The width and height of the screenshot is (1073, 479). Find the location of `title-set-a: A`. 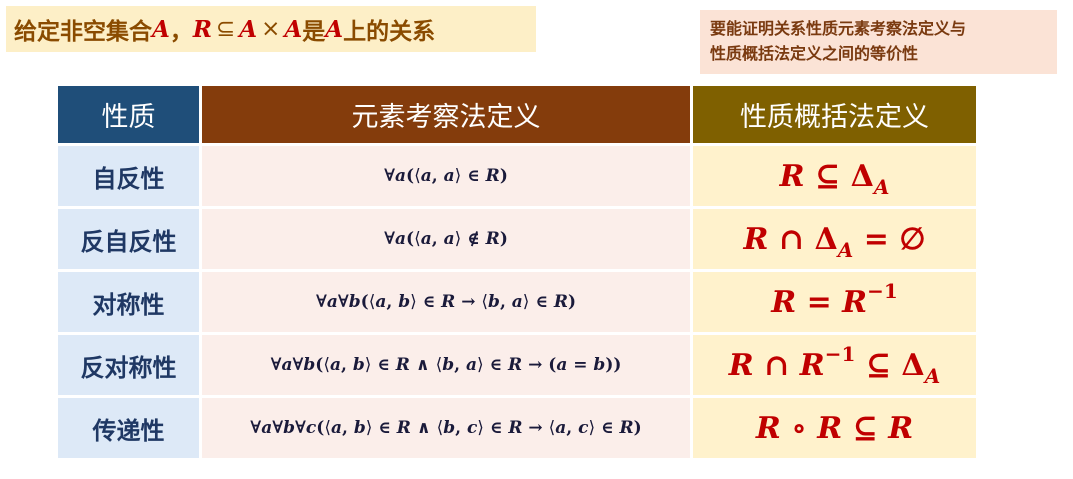

title-set-a: A is located at coordinates (161, 29).